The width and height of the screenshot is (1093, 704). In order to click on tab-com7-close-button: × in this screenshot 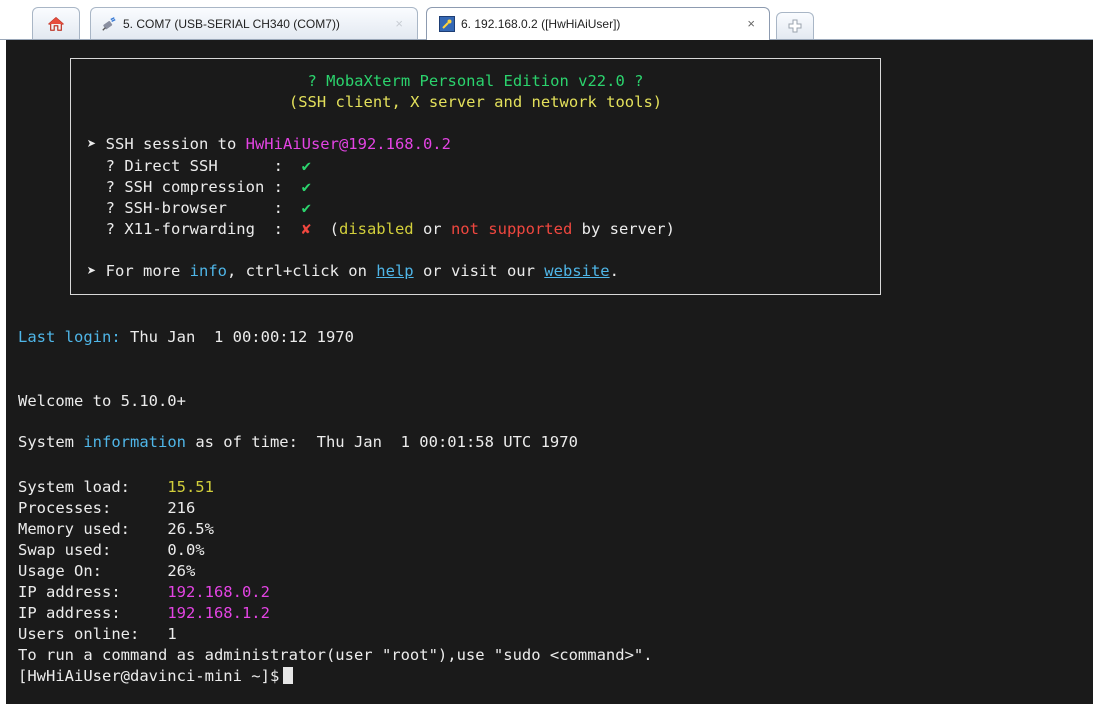, I will do `click(399, 23)`.